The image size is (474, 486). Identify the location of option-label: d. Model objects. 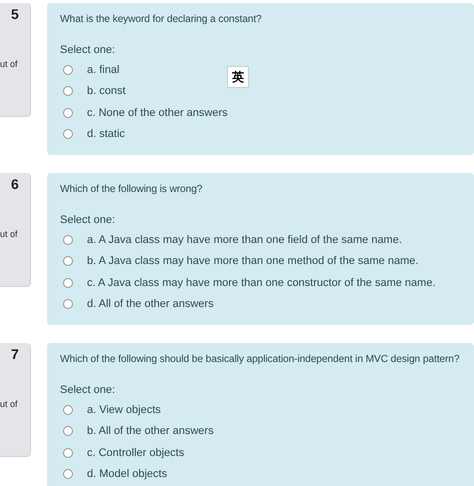
(127, 474).